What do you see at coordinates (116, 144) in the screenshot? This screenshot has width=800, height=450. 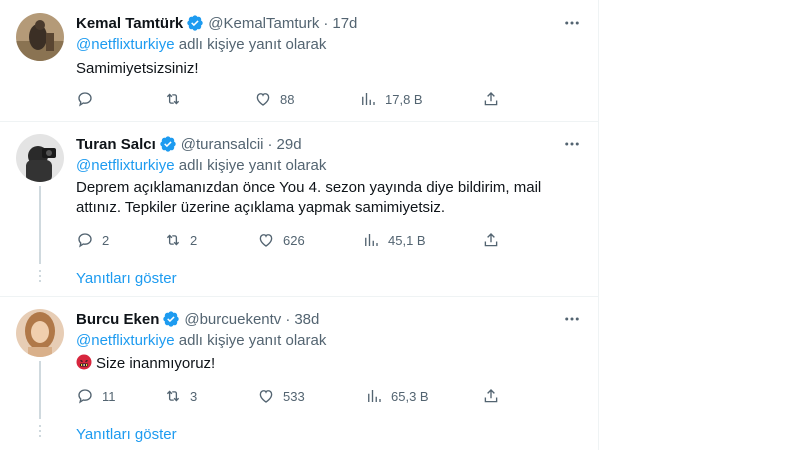 I see `author-name: Turan Salcı` at bounding box center [116, 144].